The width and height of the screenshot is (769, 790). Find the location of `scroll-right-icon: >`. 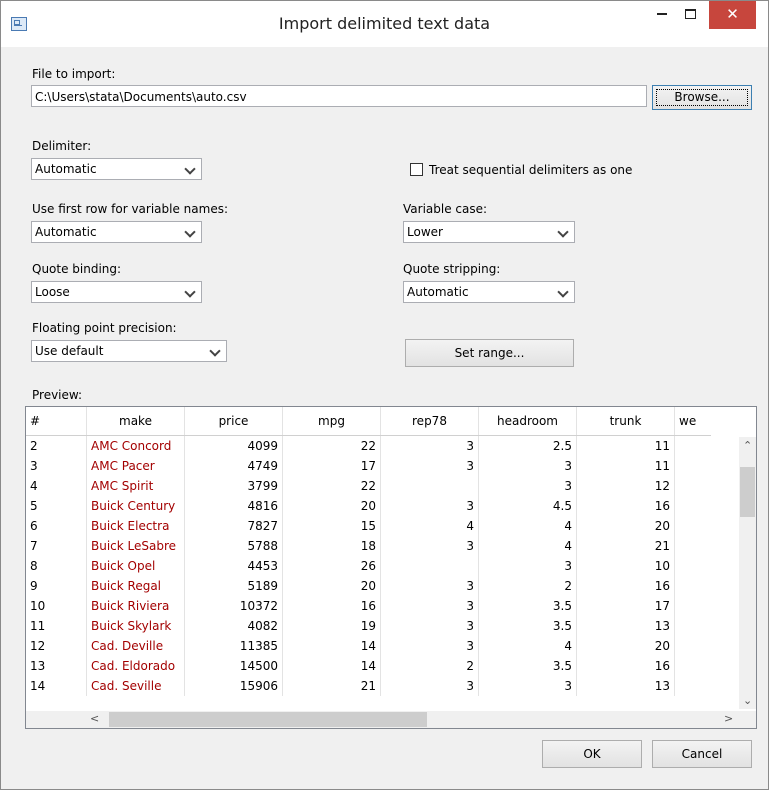

scroll-right-icon: > is located at coordinates (728, 718).